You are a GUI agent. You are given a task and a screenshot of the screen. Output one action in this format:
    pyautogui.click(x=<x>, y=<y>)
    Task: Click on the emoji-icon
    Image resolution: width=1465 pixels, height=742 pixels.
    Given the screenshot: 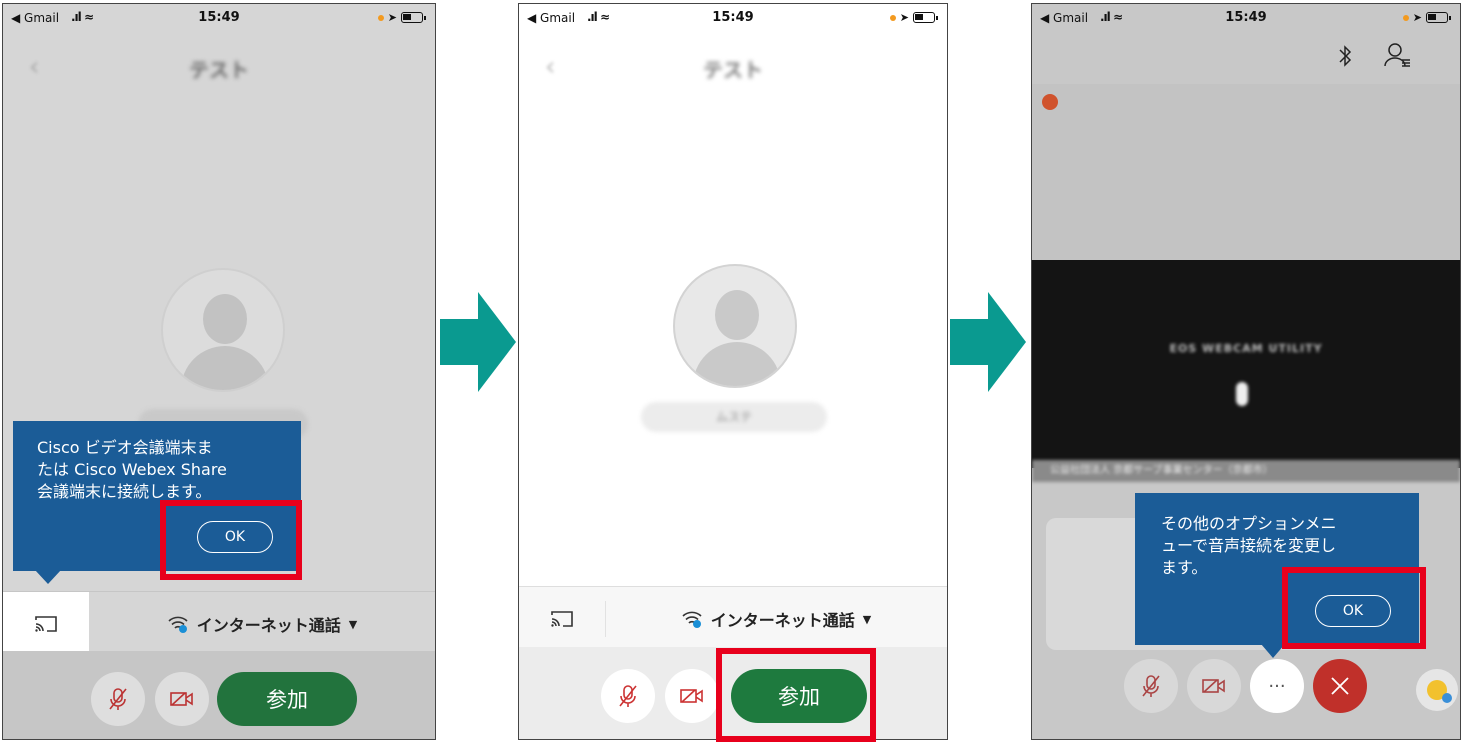 What is the action you would take?
    pyautogui.click(x=1439, y=691)
    